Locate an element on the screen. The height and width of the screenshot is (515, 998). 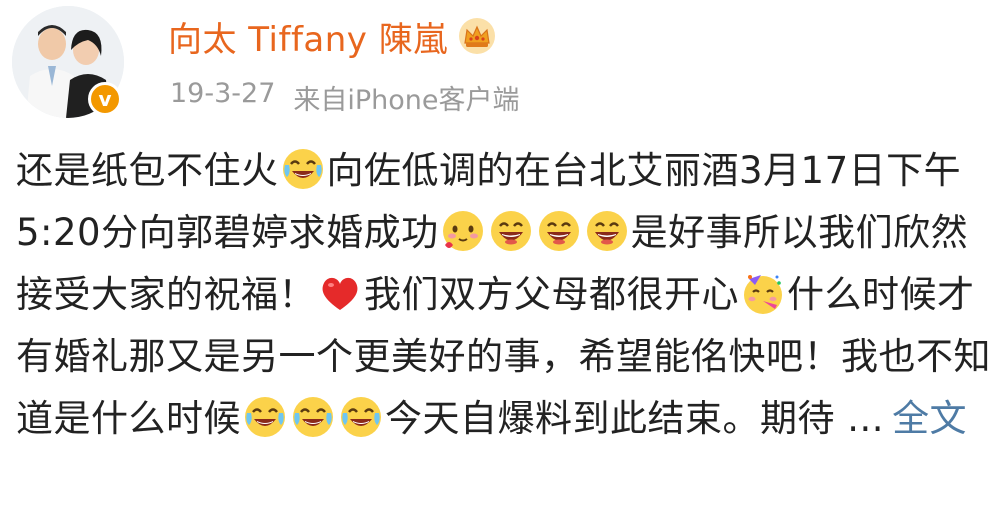
post-meta: 19-3-27 来自iPhone客户端 is located at coordinates (345, 97).